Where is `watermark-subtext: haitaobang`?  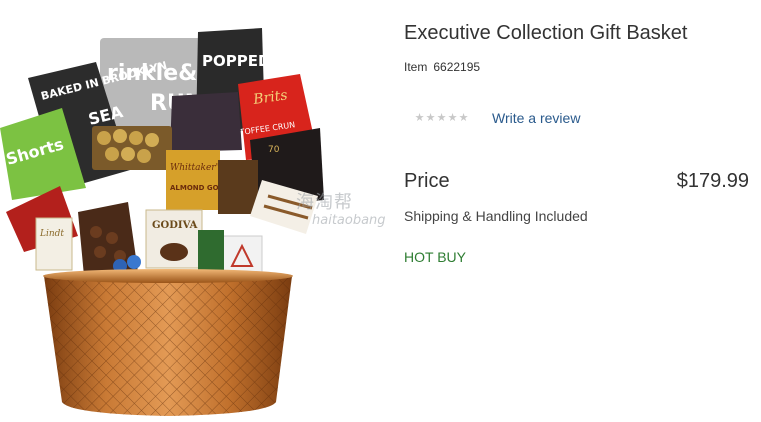 watermark-subtext: haitaobang is located at coordinates (349, 220).